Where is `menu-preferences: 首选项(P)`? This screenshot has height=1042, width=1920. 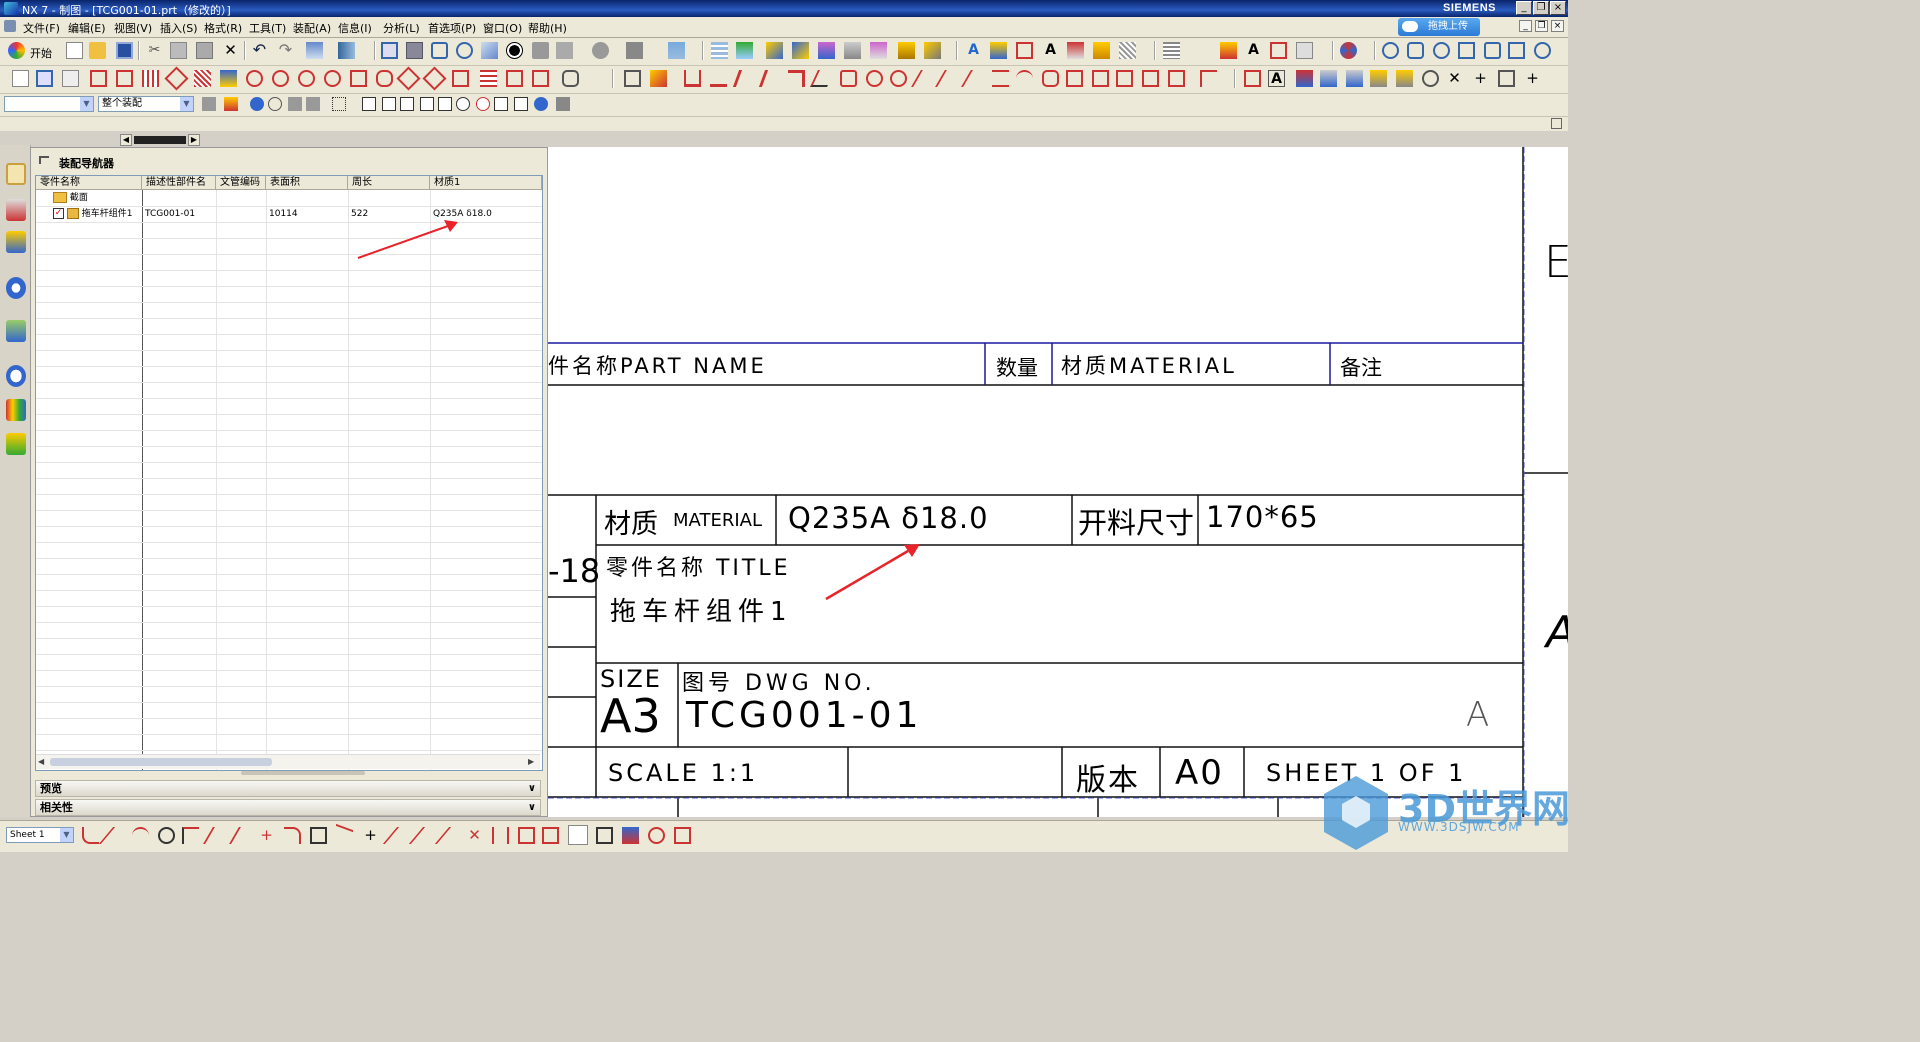
menu-preferences: 首选项(P) is located at coordinates (452, 28).